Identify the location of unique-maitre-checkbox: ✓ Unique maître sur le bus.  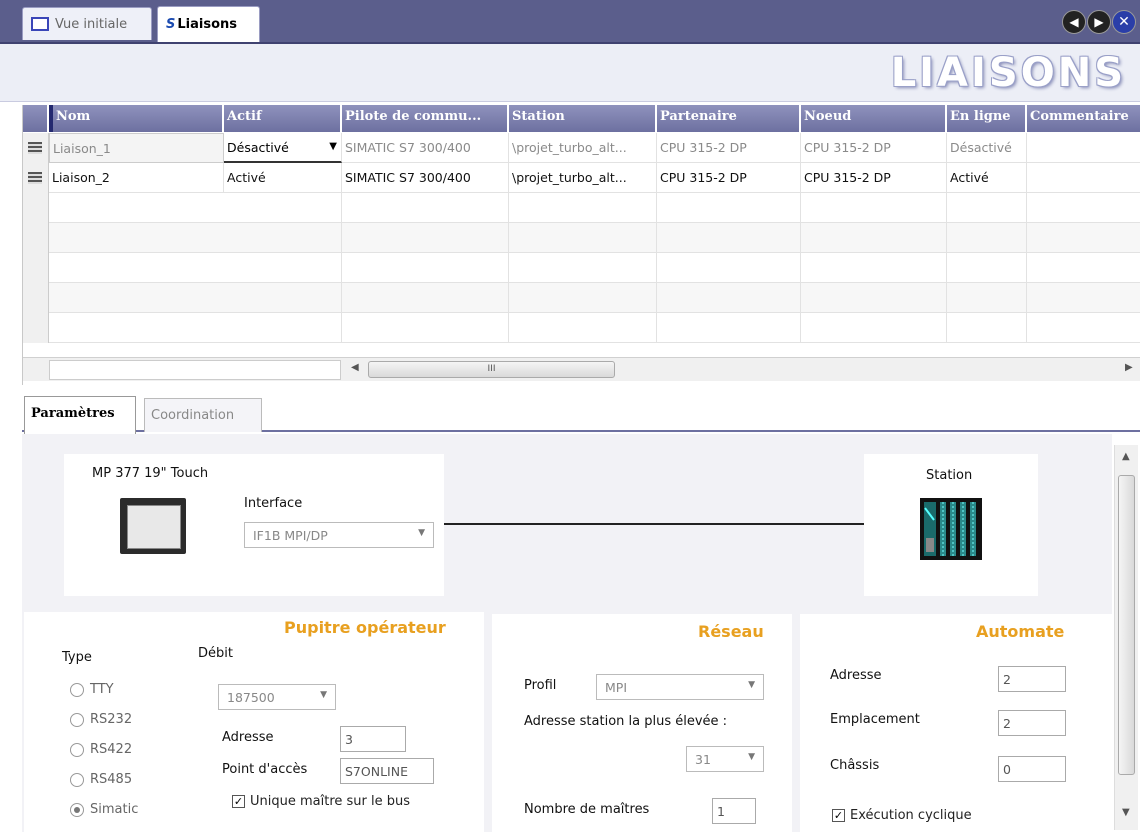
(321, 801).